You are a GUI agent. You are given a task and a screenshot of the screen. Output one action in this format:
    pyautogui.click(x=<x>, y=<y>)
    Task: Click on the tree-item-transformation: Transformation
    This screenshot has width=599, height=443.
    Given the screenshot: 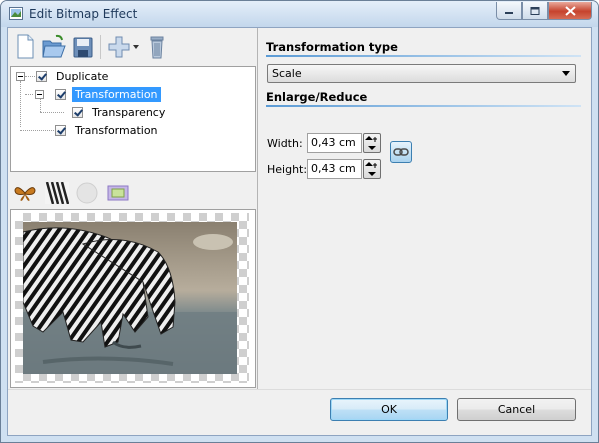 What is the action you would take?
    pyautogui.click(x=108, y=94)
    